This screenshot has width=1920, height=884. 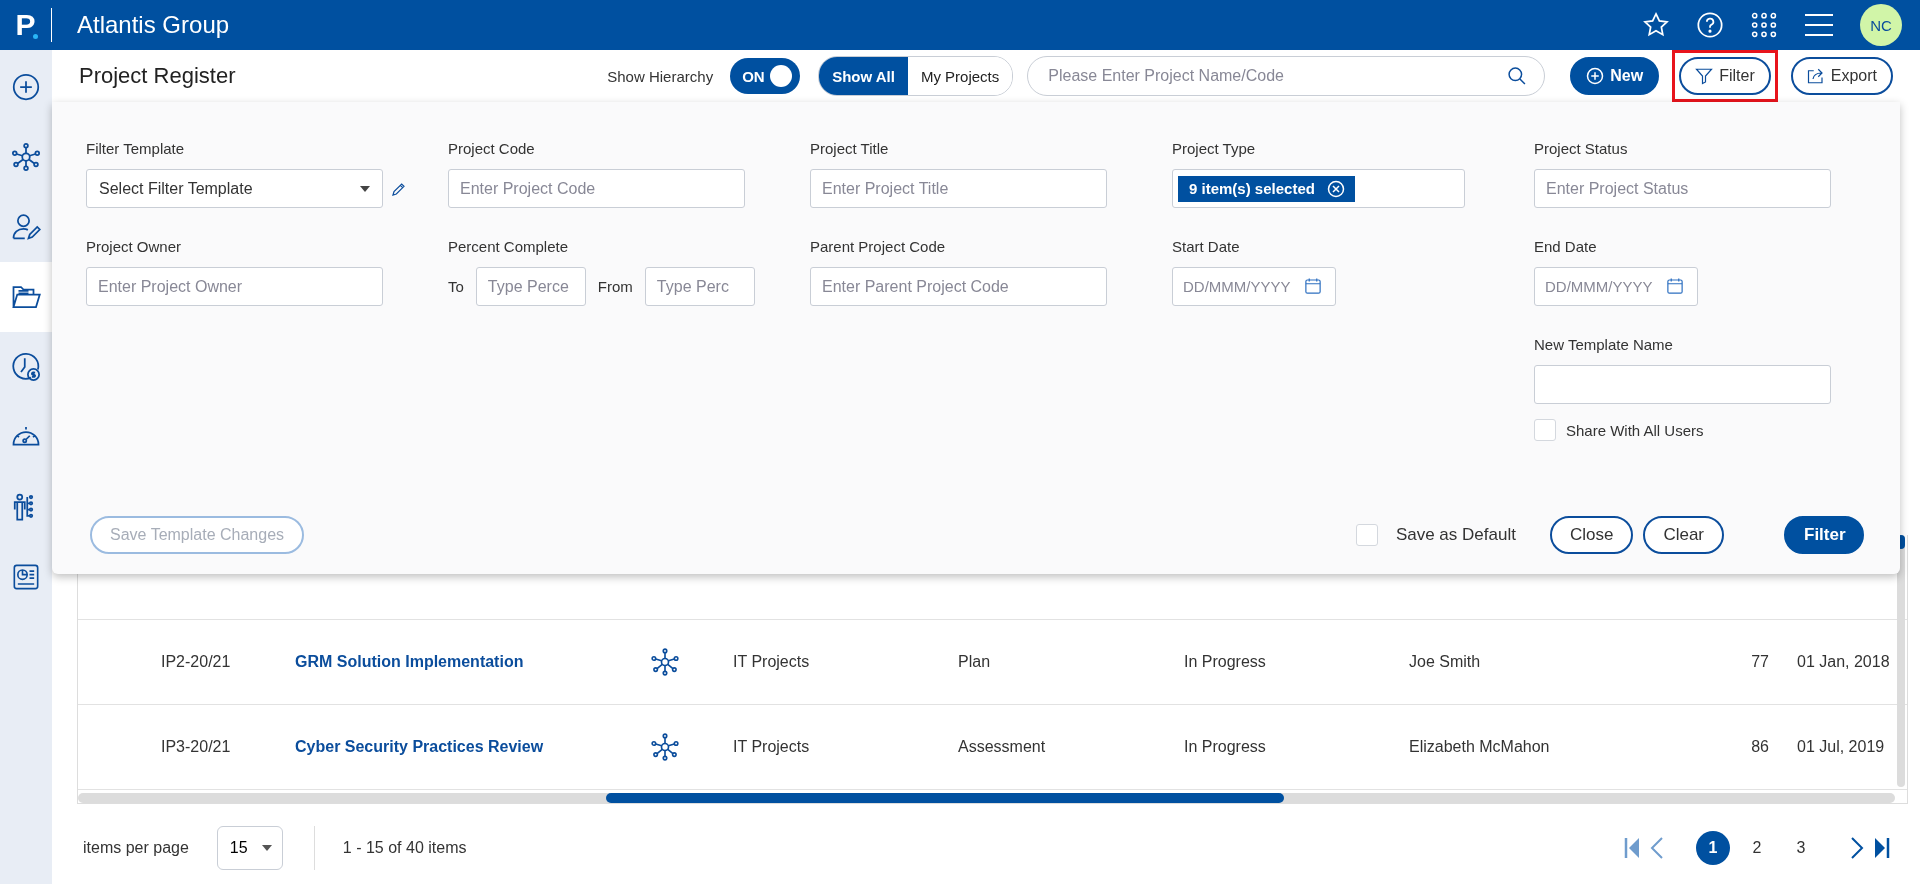 I want to click on help-icon, so click(x=1710, y=25).